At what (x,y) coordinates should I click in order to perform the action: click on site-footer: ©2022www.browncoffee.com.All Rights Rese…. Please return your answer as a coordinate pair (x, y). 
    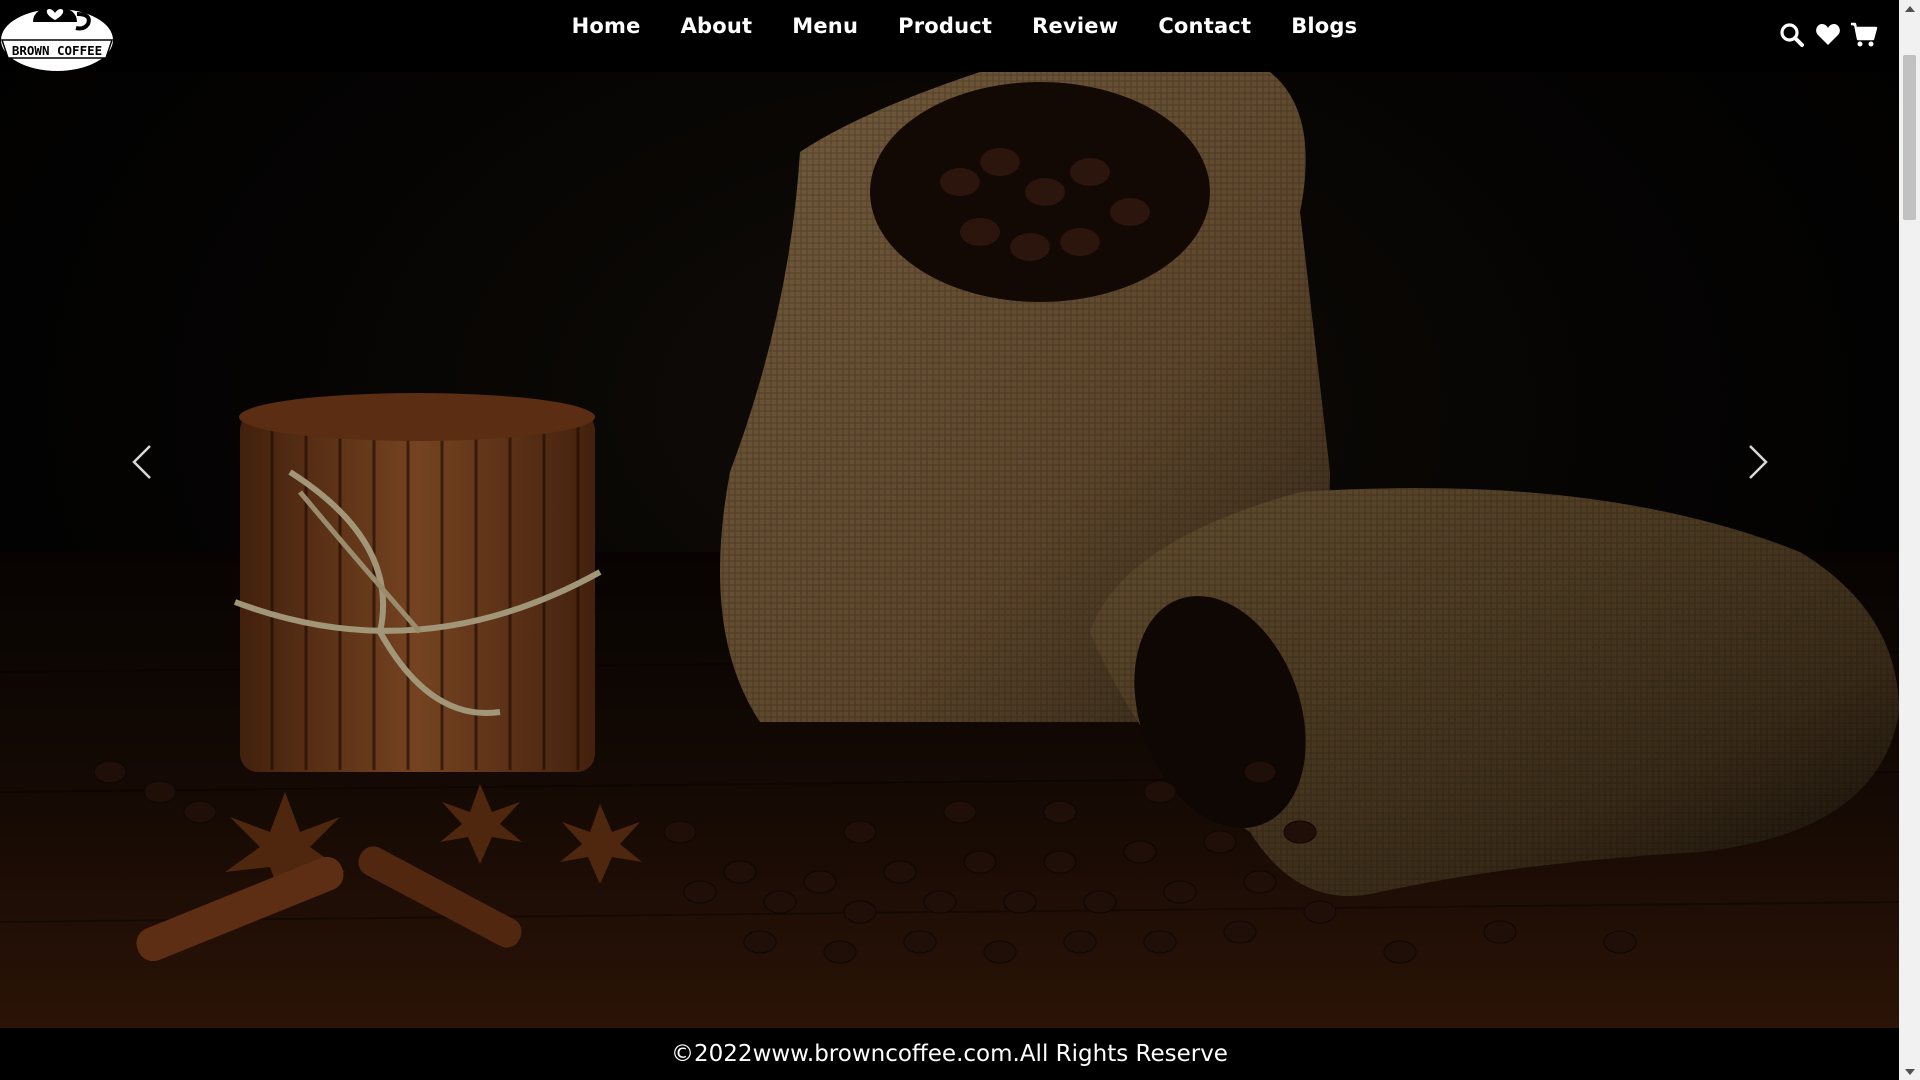
    Looking at the image, I should click on (949, 1054).